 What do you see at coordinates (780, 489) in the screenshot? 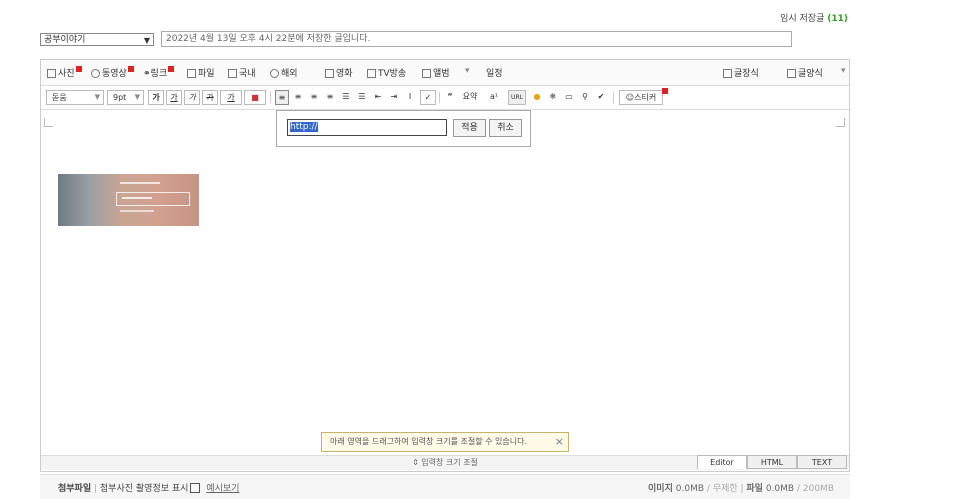
I see `file-size: 0.0MB` at bounding box center [780, 489].